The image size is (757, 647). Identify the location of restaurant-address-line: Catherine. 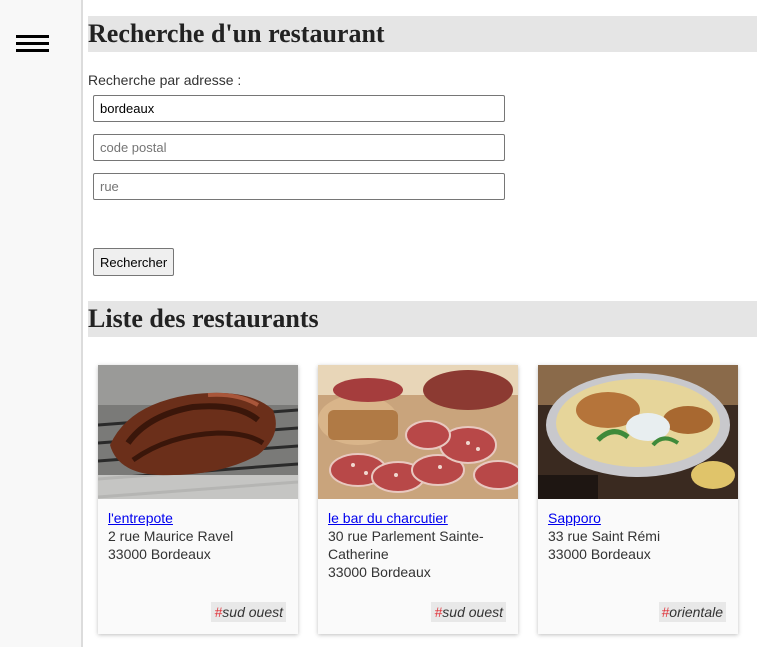
(358, 554).